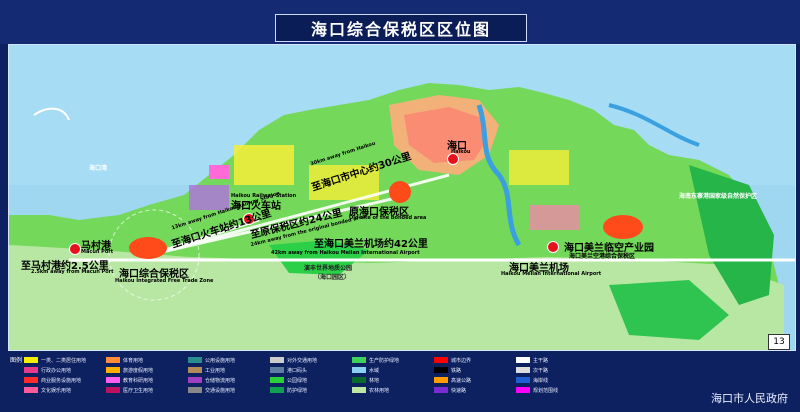 The width and height of the screenshot is (800, 412). What do you see at coordinates (97, 252) in the screenshot?
I see `macun-label-en: Macun Port` at bounding box center [97, 252].